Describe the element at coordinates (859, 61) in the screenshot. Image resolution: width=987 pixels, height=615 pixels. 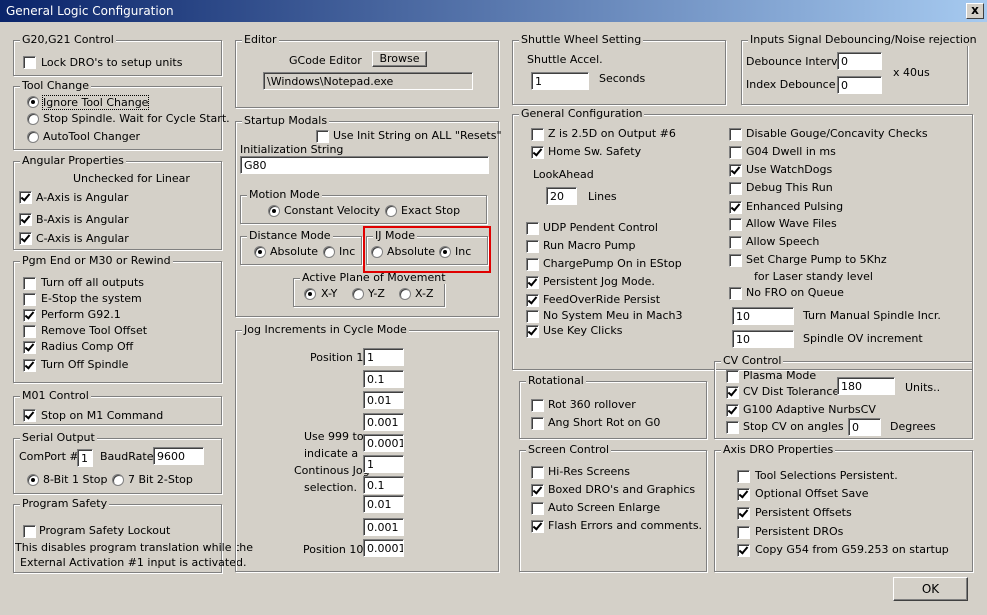
I see `debounce-interval-input: 0` at that location.